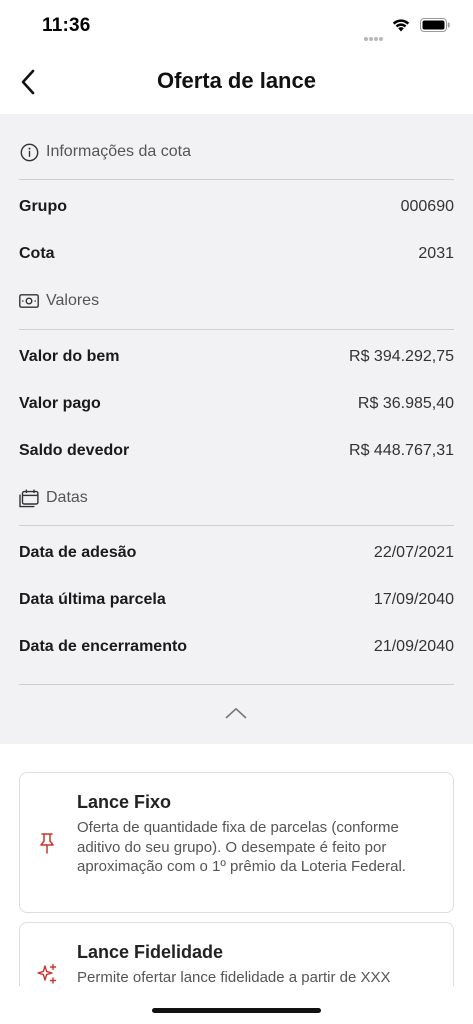 The width and height of the screenshot is (473, 1024). I want to click on header: Oferta de lance, so click(236, 82).